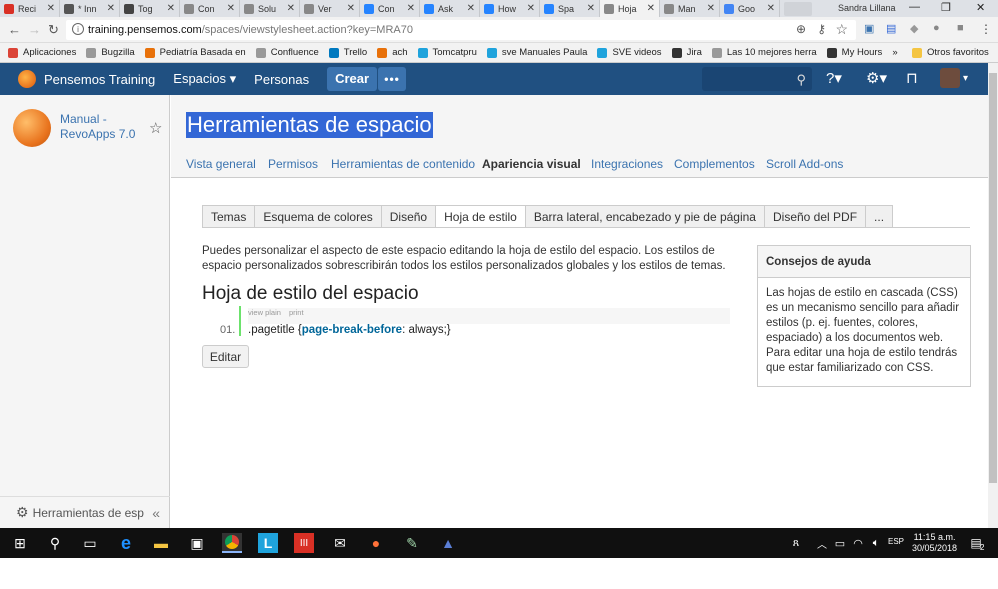  What do you see at coordinates (858, 543) in the screenshot?
I see `wifi-icon: ◠` at bounding box center [858, 543].